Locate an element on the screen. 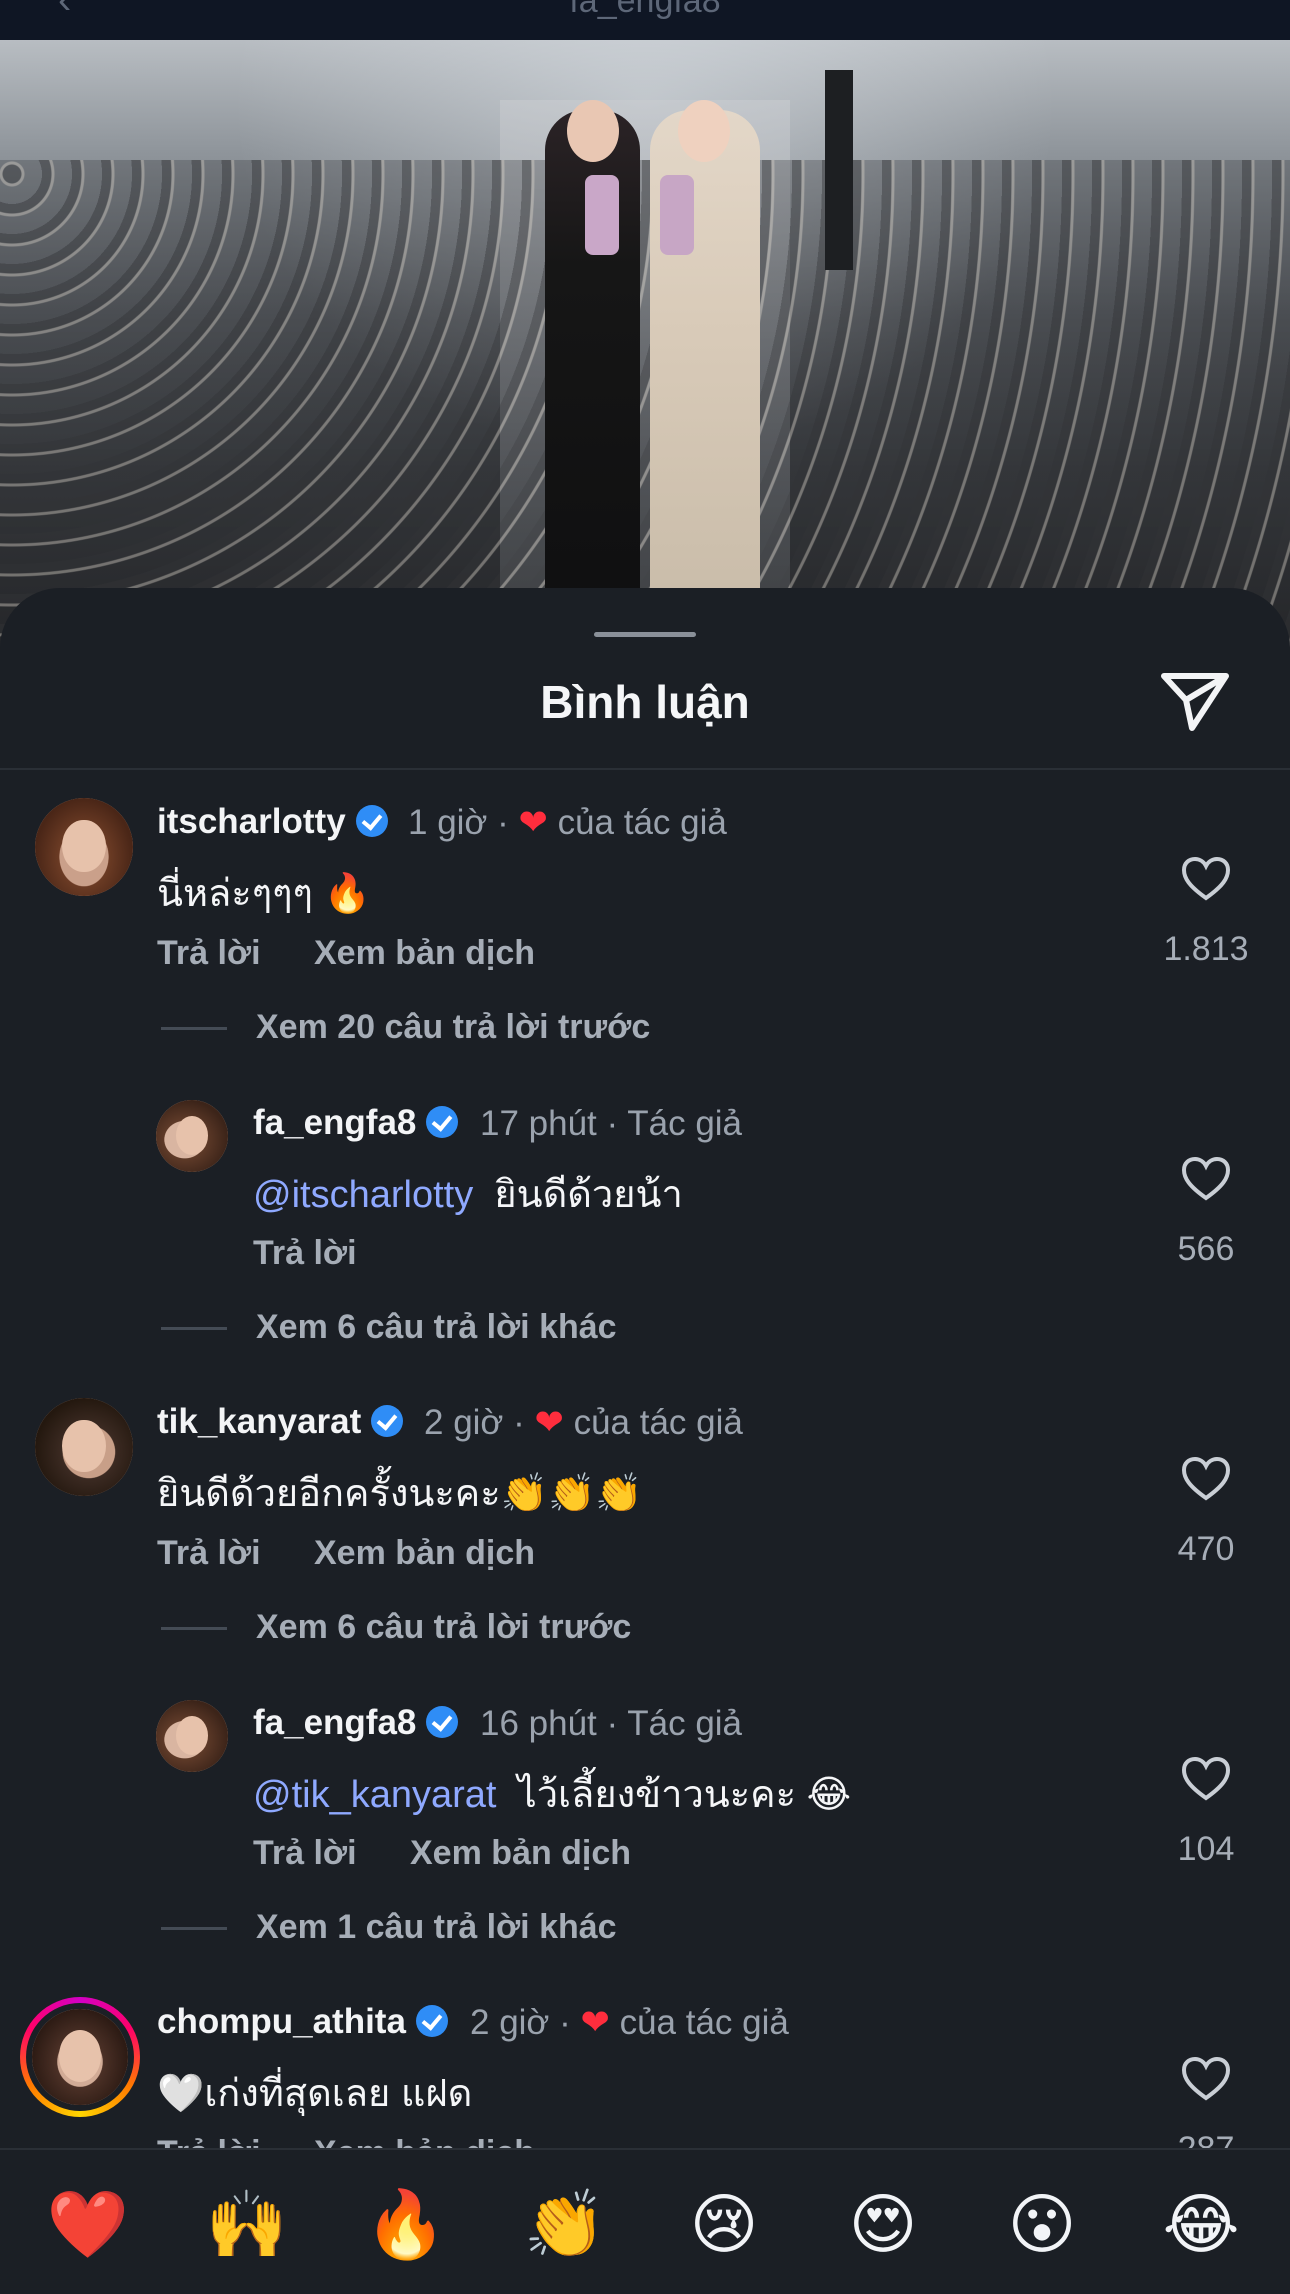  mention-link: @tik_kanyarat is located at coordinates (374, 1795).